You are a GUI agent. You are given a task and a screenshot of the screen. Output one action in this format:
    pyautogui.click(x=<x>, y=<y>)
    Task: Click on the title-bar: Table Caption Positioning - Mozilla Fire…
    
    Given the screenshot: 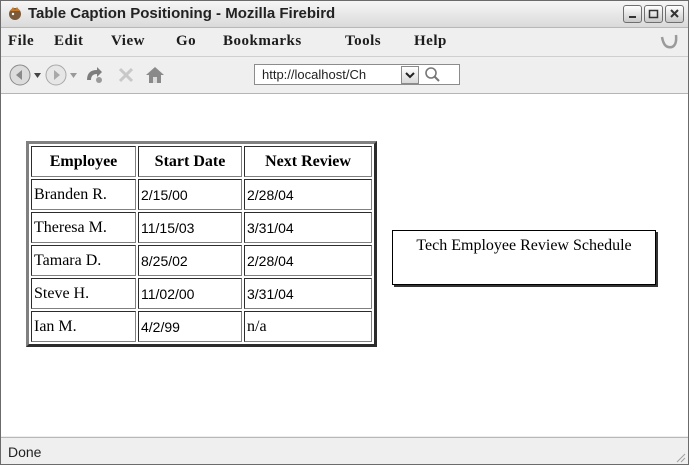 What is the action you would take?
    pyautogui.click(x=344, y=14)
    